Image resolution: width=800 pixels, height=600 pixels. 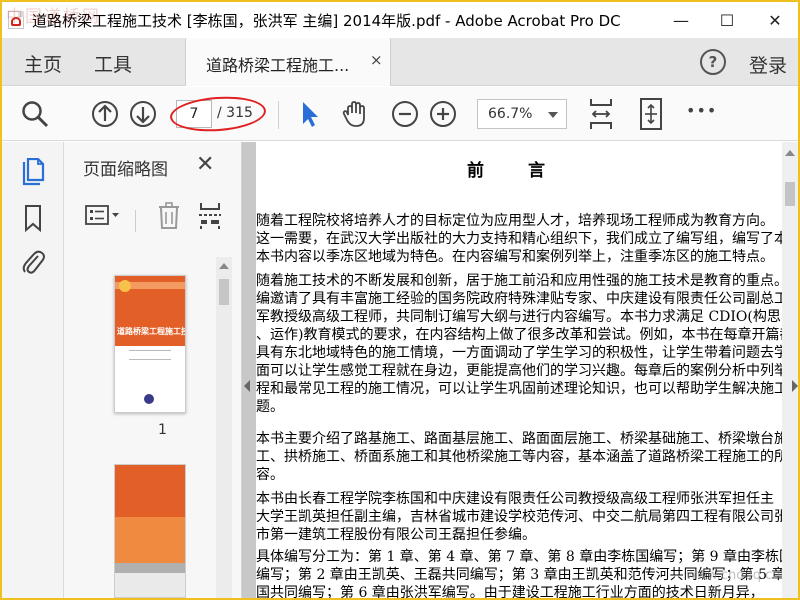 I want to click on trash-icon, so click(x=169, y=216).